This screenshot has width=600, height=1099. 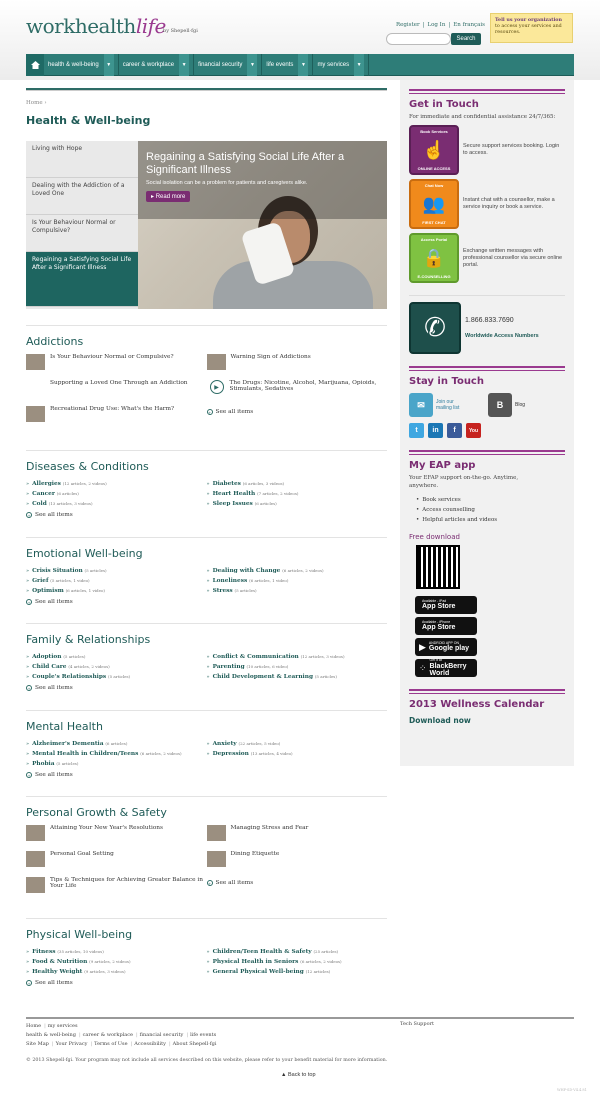 What do you see at coordinates (298, 1075) in the screenshot?
I see `back-to-top-link: ▲ Back to top` at bounding box center [298, 1075].